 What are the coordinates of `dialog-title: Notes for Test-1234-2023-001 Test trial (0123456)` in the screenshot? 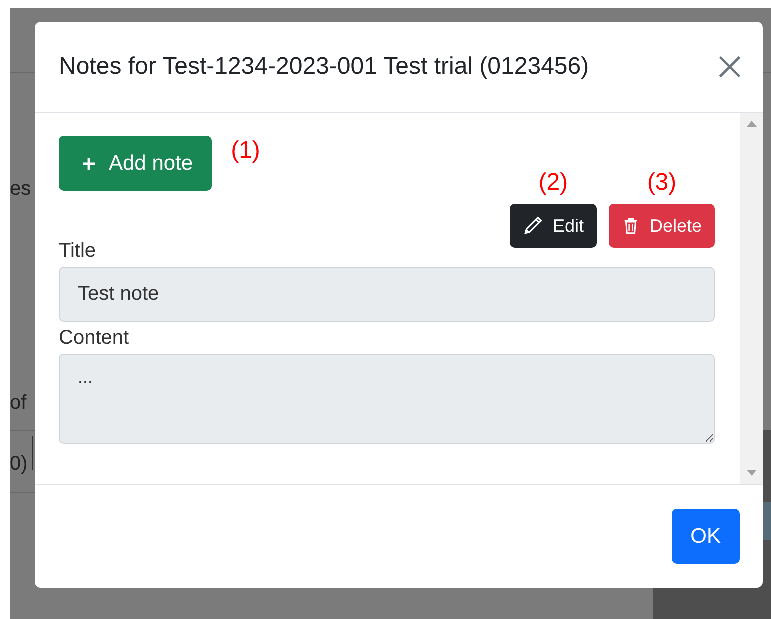 It's located at (324, 67).